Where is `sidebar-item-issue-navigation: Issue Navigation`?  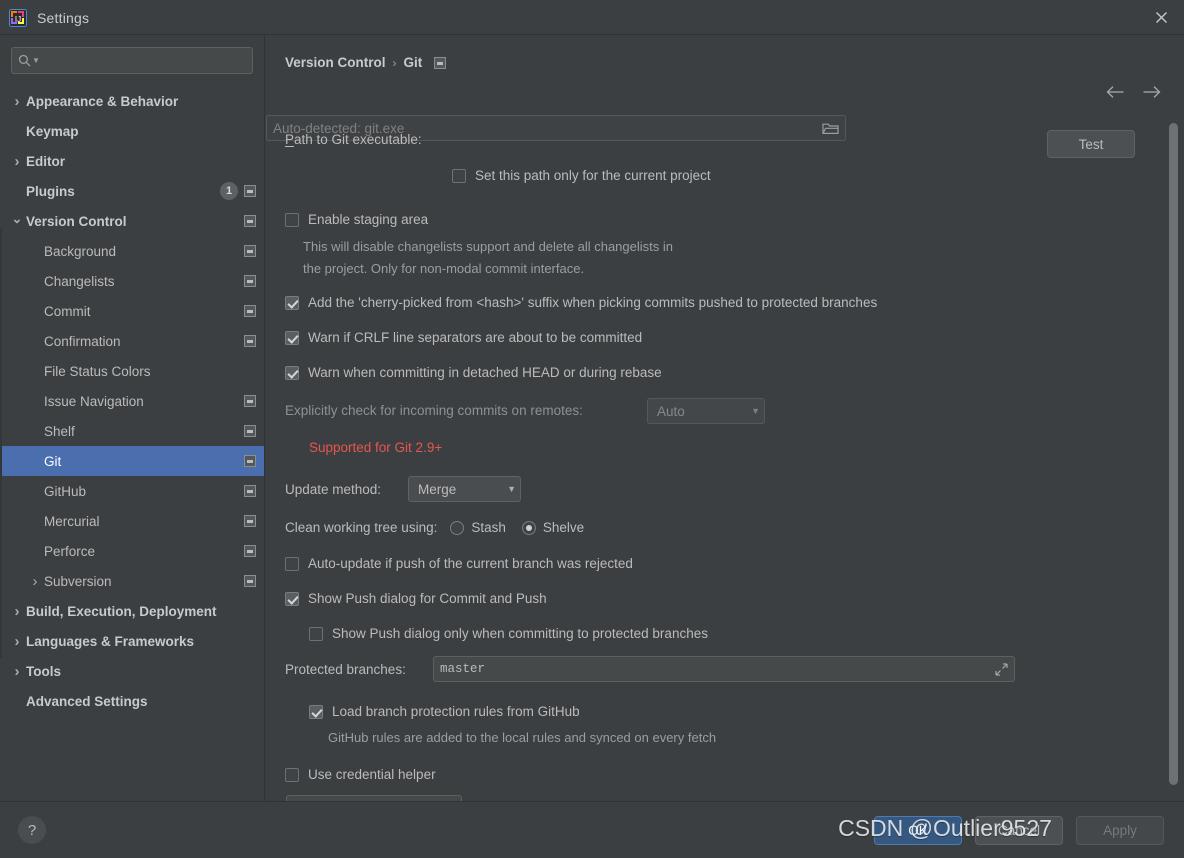 sidebar-item-issue-navigation: Issue Navigation is located at coordinates (132, 401).